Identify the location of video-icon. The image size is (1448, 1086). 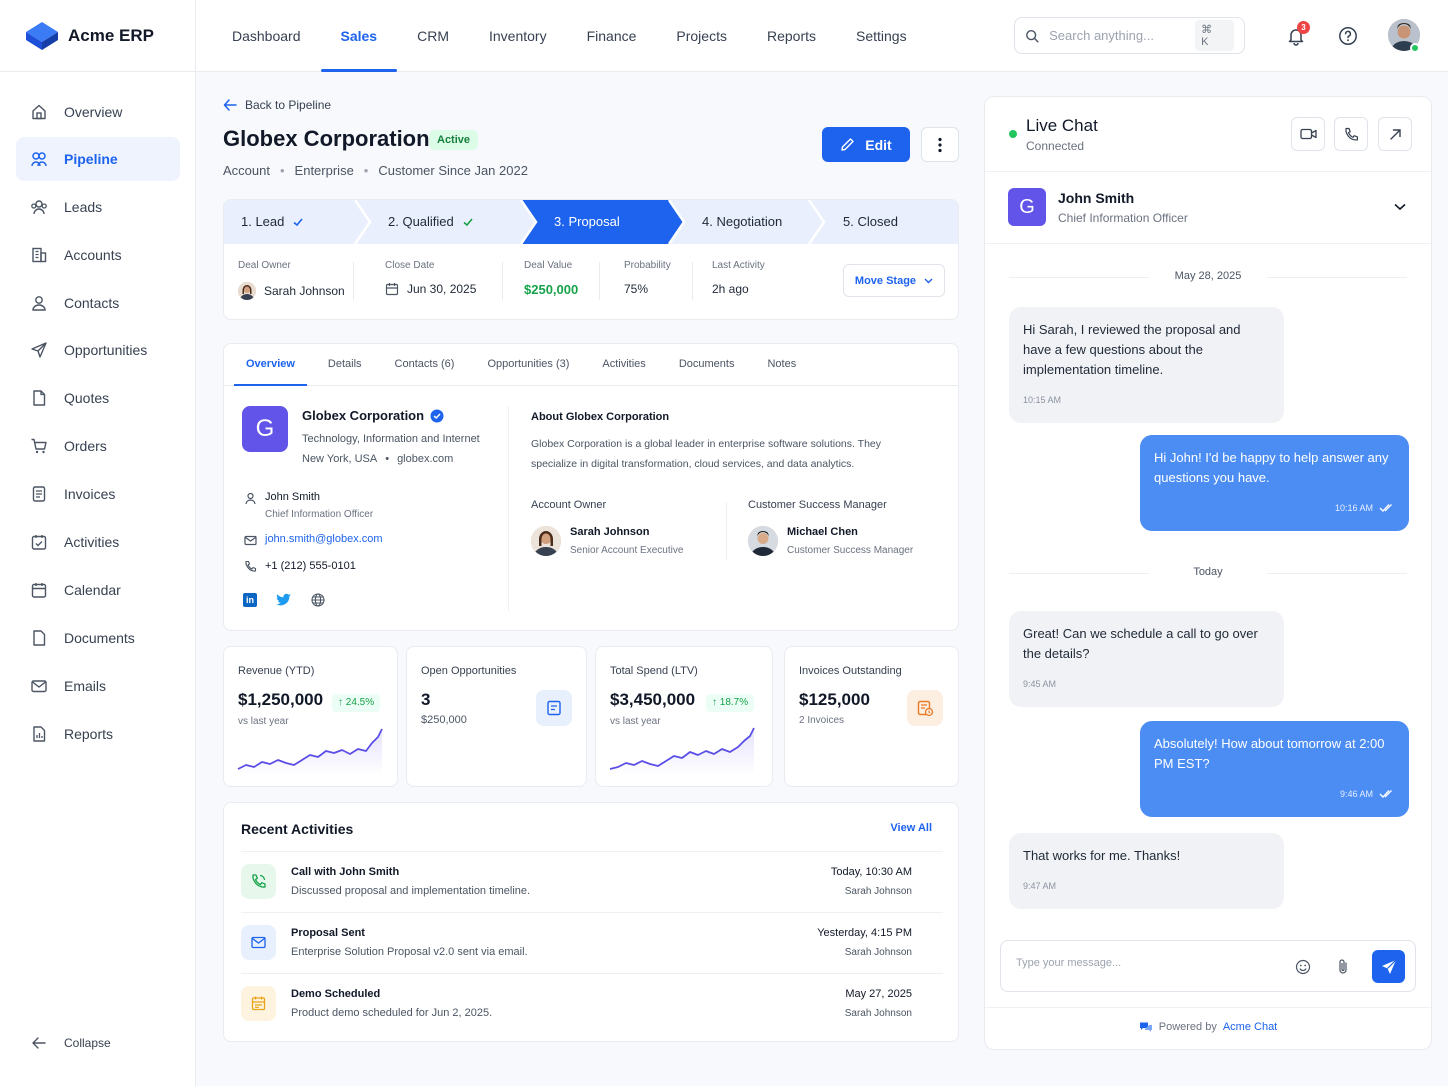
(1308, 134).